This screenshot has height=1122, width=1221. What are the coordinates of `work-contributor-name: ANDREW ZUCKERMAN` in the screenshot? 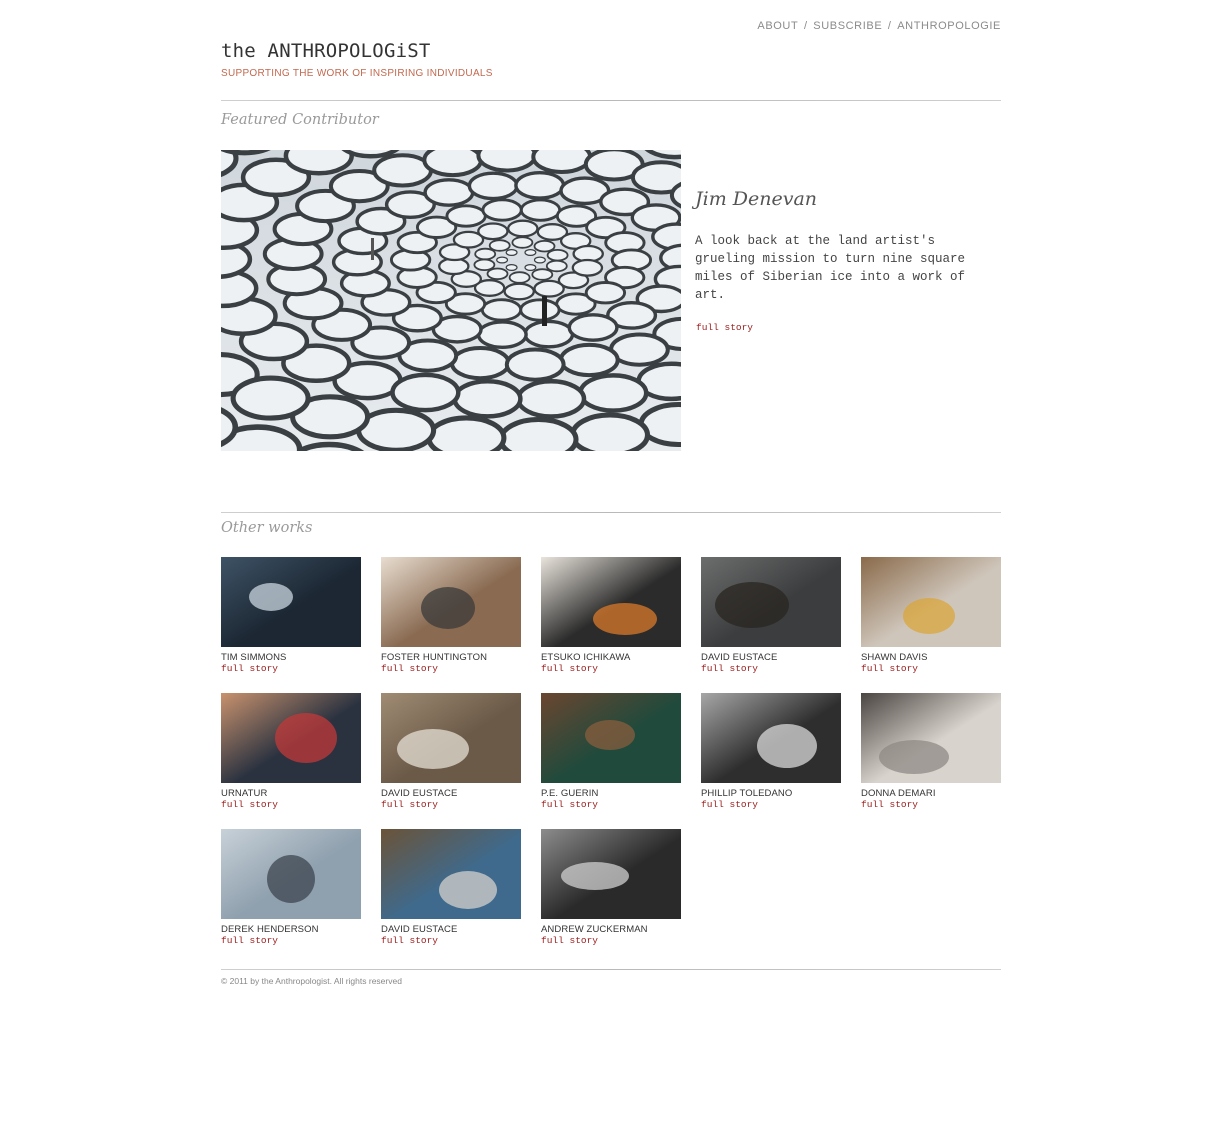 It's located at (611, 929).